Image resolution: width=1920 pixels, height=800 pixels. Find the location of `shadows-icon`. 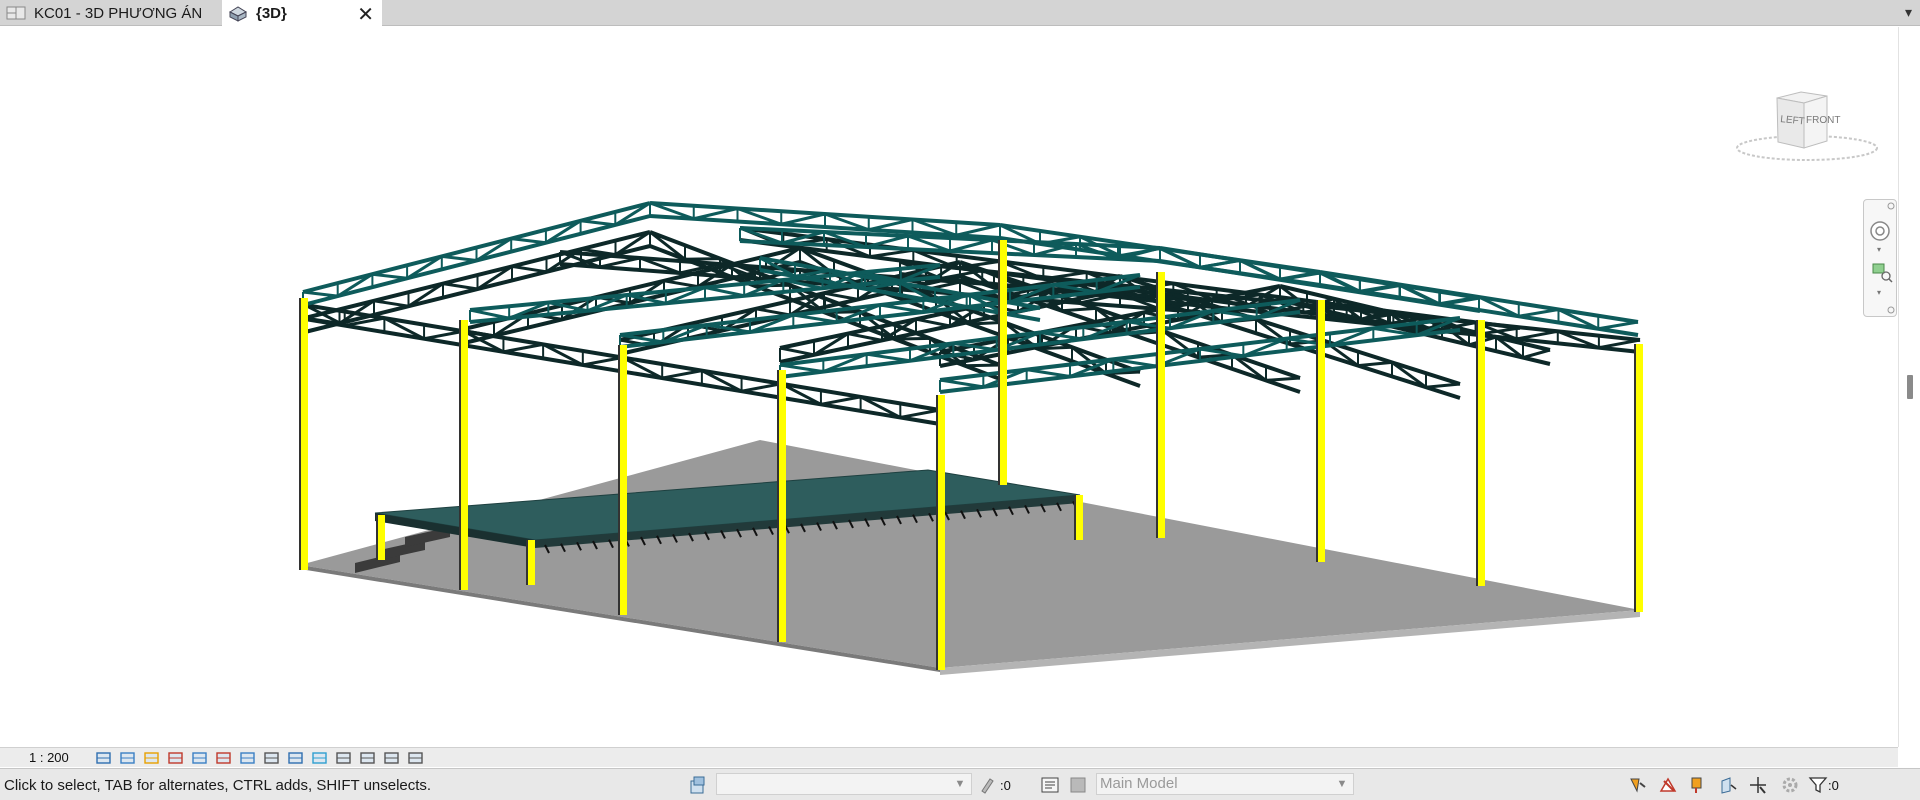

shadows-icon is located at coordinates (176, 757).